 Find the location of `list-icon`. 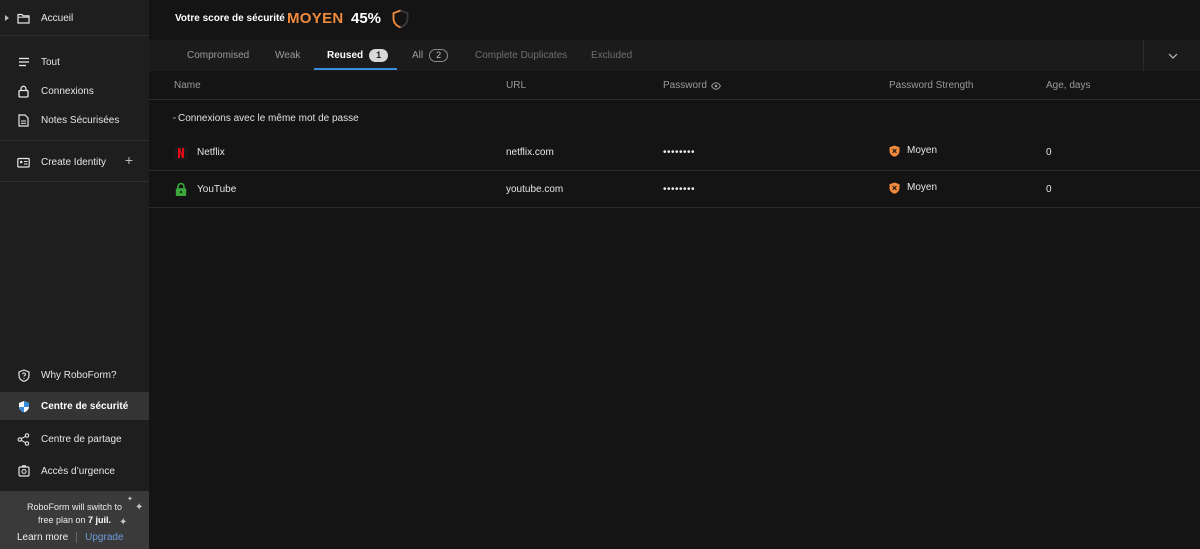

list-icon is located at coordinates (23, 62).